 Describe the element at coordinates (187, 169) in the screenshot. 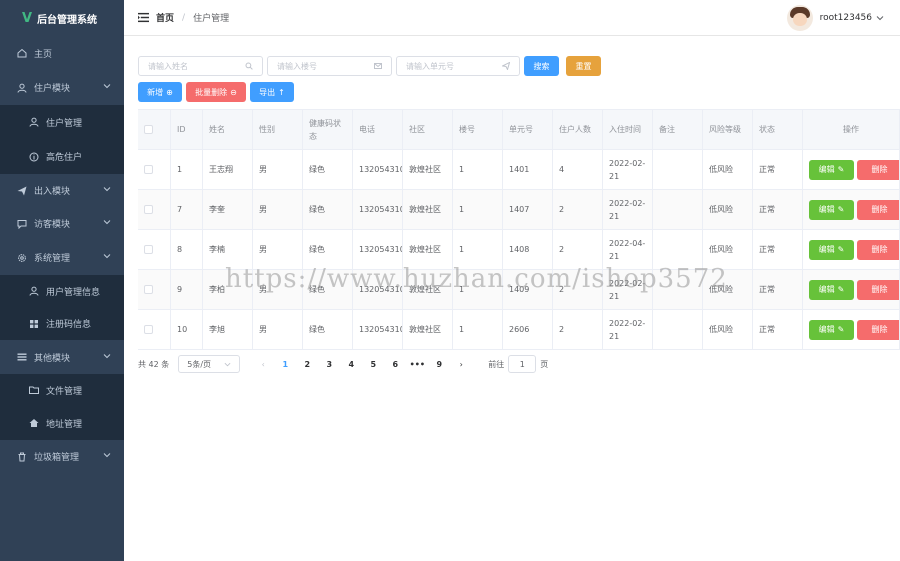

I see `cell-id: 1` at that location.